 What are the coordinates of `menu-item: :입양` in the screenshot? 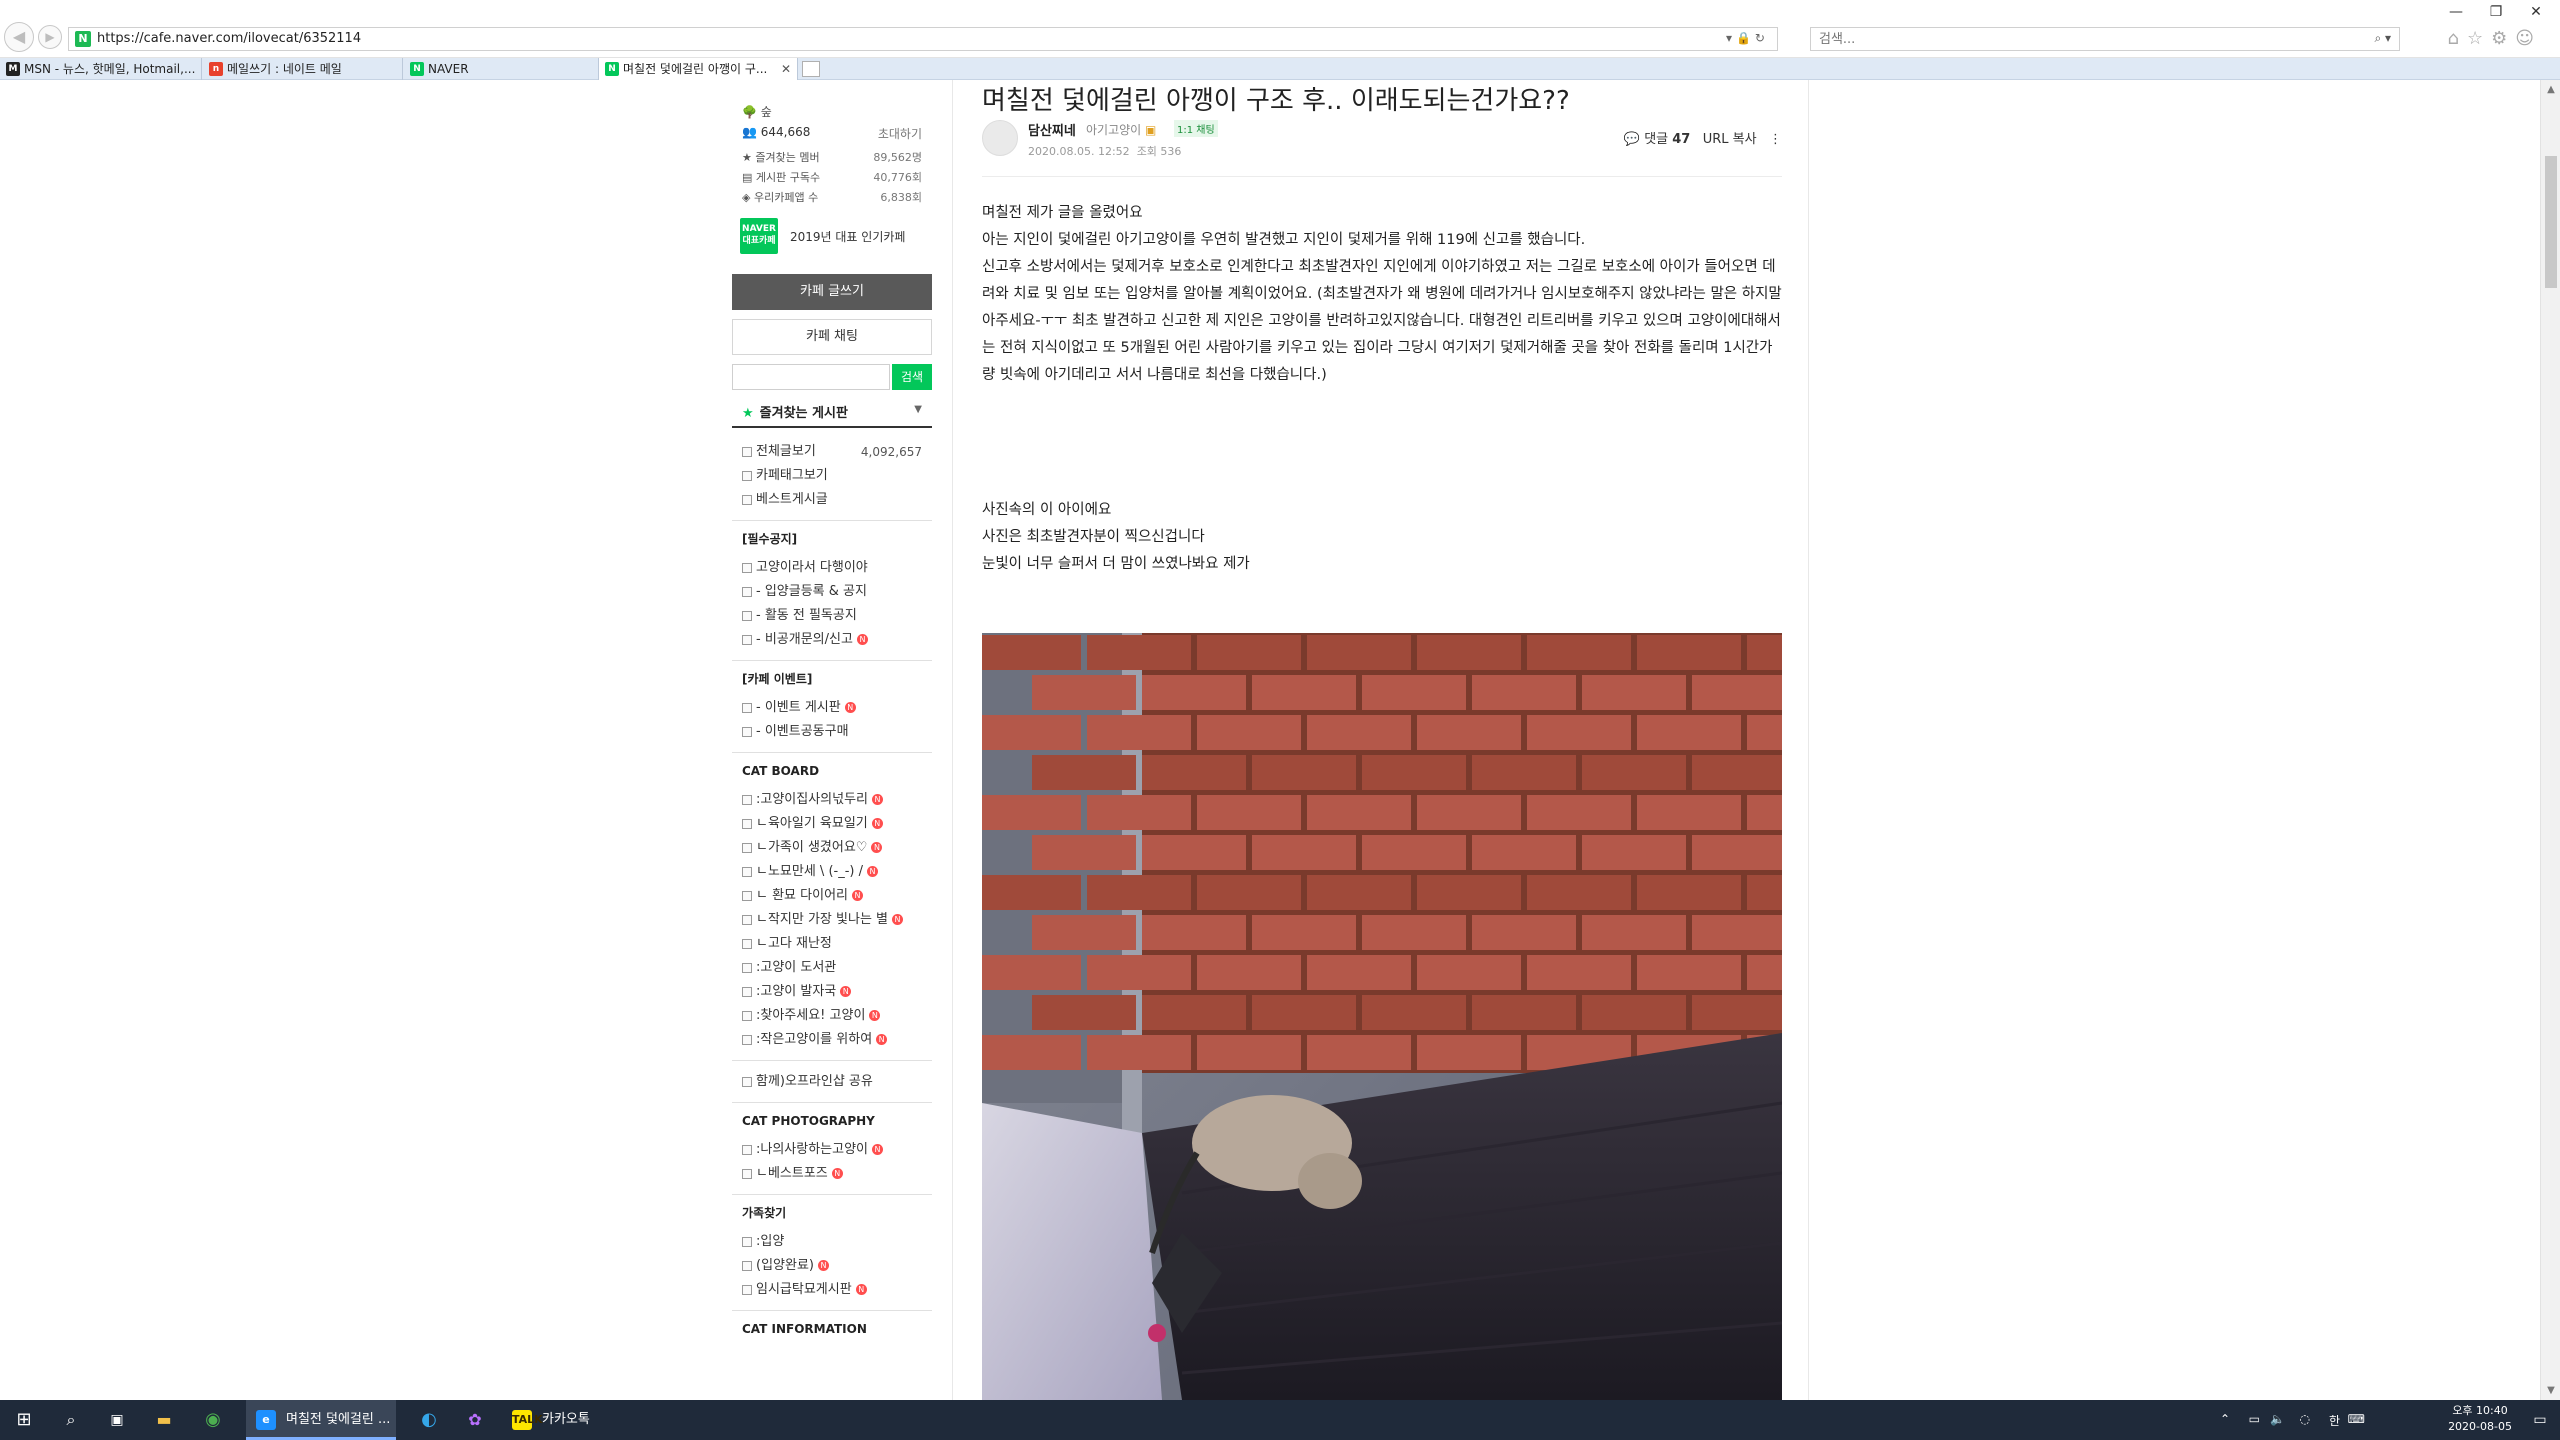 It's located at (832, 1242).